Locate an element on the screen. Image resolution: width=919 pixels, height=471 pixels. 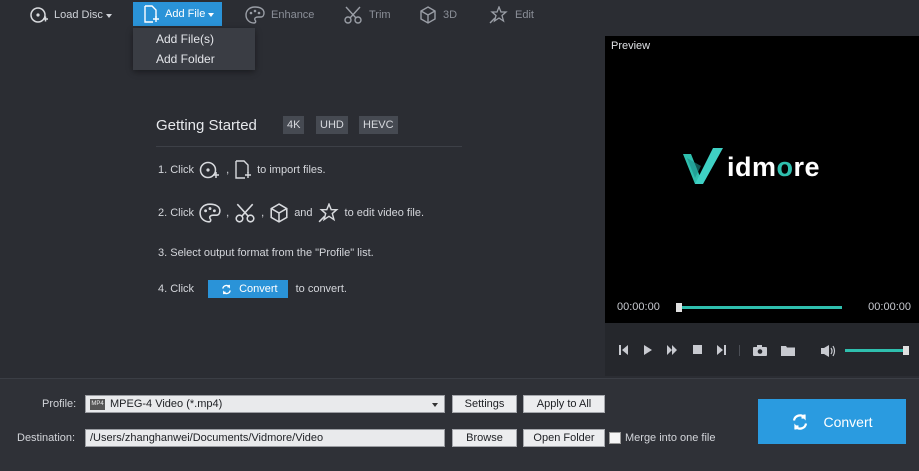
badge-uhd: UHD is located at coordinates (332, 125).